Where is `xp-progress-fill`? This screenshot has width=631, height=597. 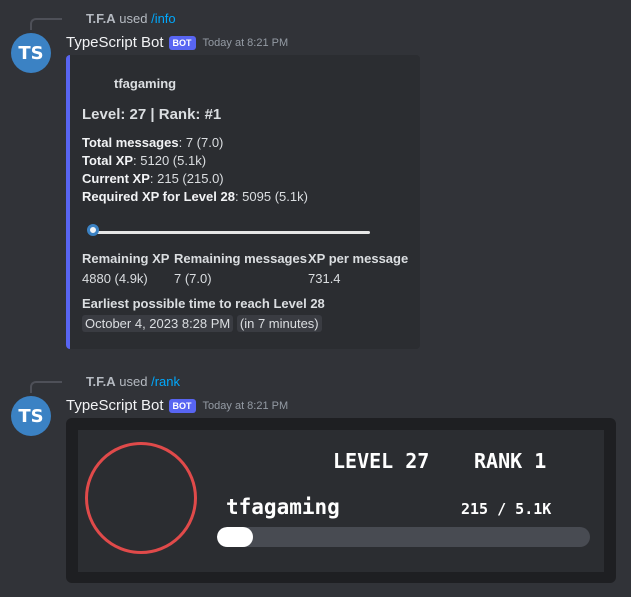
xp-progress-fill is located at coordinates (235, 537).